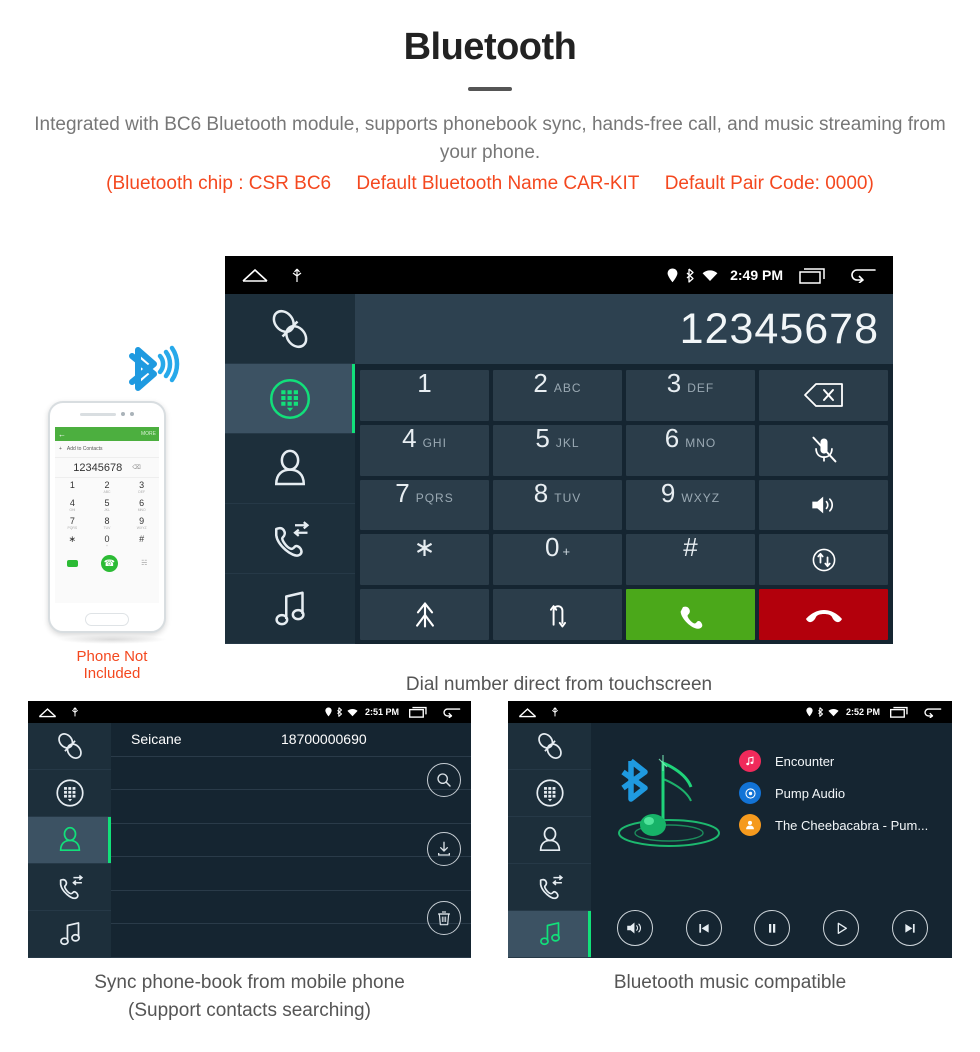  What do you see at coordinates (703, 928) in the screenshot?
I see `previous-button` at bounding box center [703, 928].